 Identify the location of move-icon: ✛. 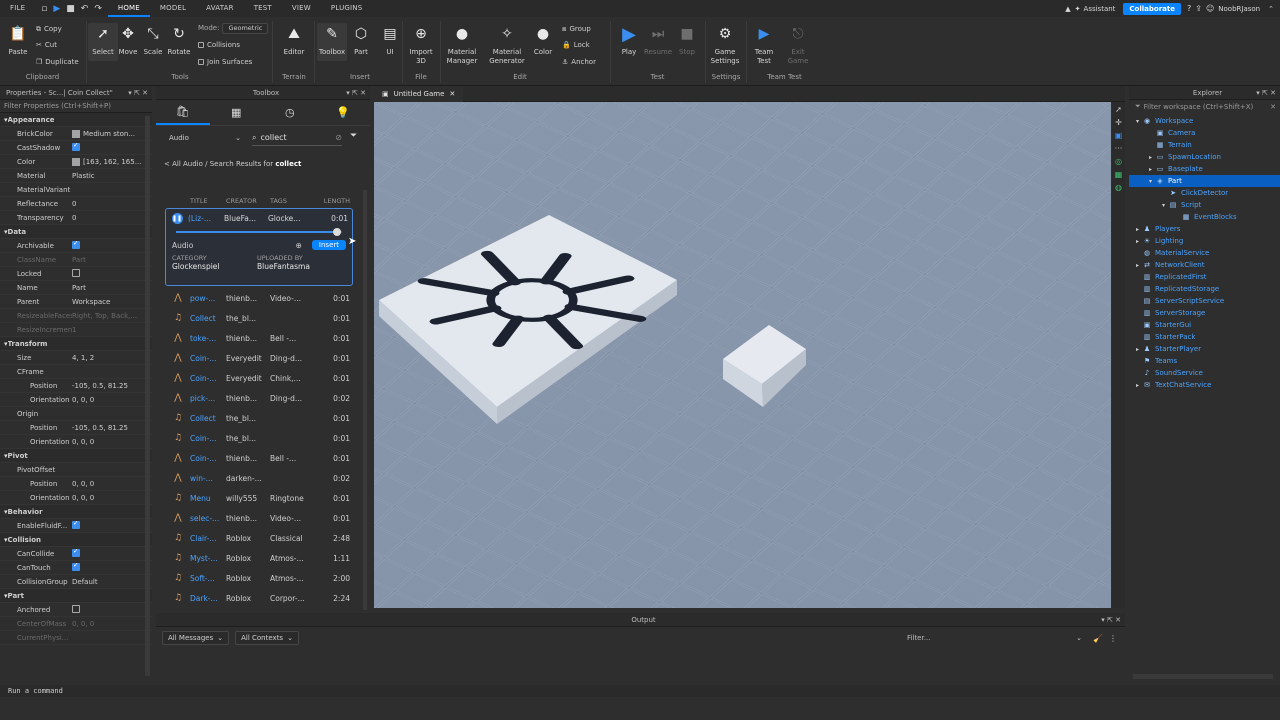
(1118, 122).